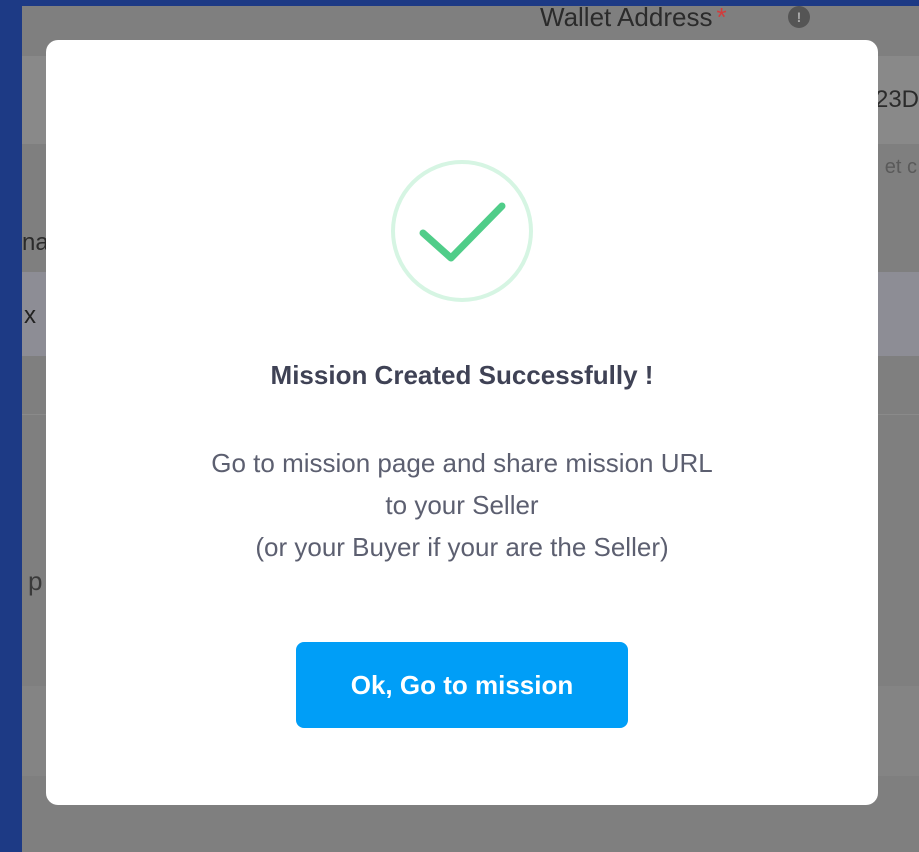 The image size is (919, 852). I want to click on background-select-value: x, so click(30, 315).